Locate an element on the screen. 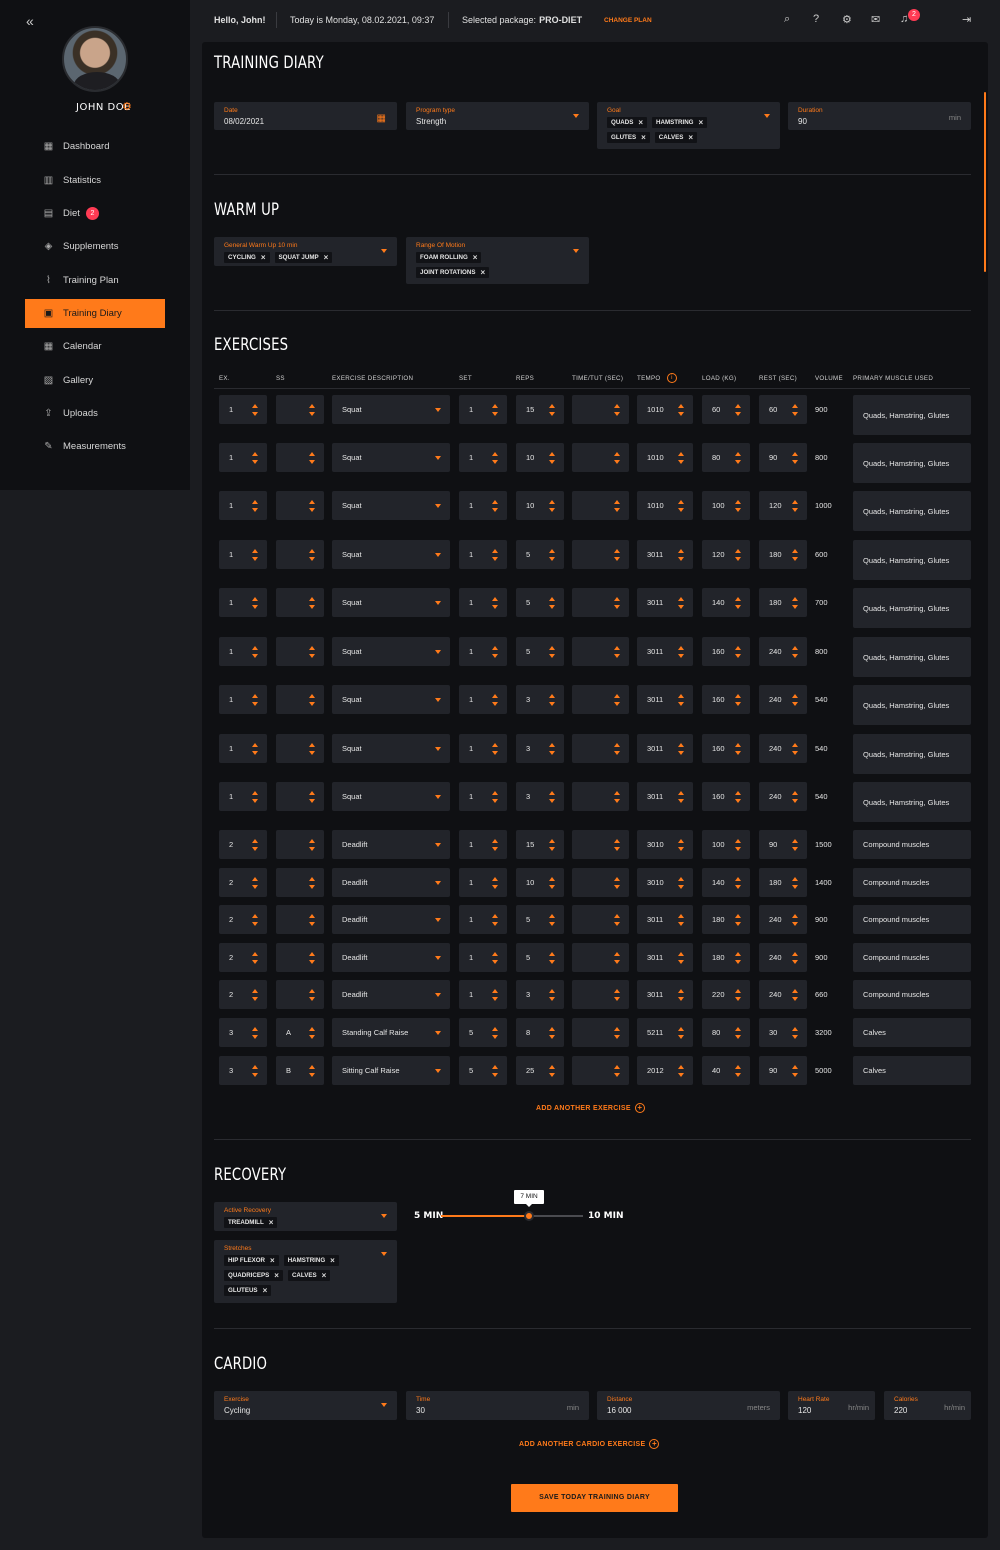 The height and width of the screenshot is (1550, 1000). ss-input: B is located at coordinates (300, 1070).